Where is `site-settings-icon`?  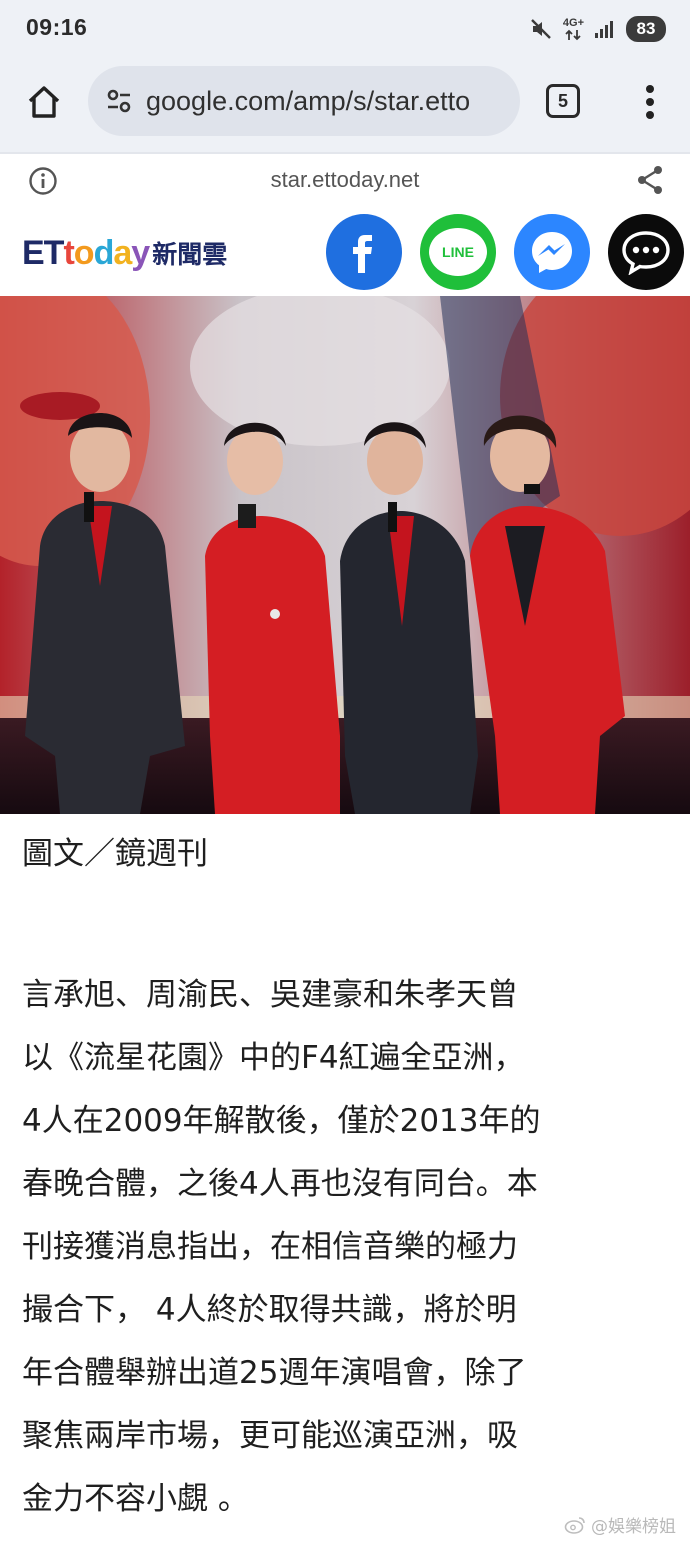 site-settings-icon is located at coordinates (119, 101).